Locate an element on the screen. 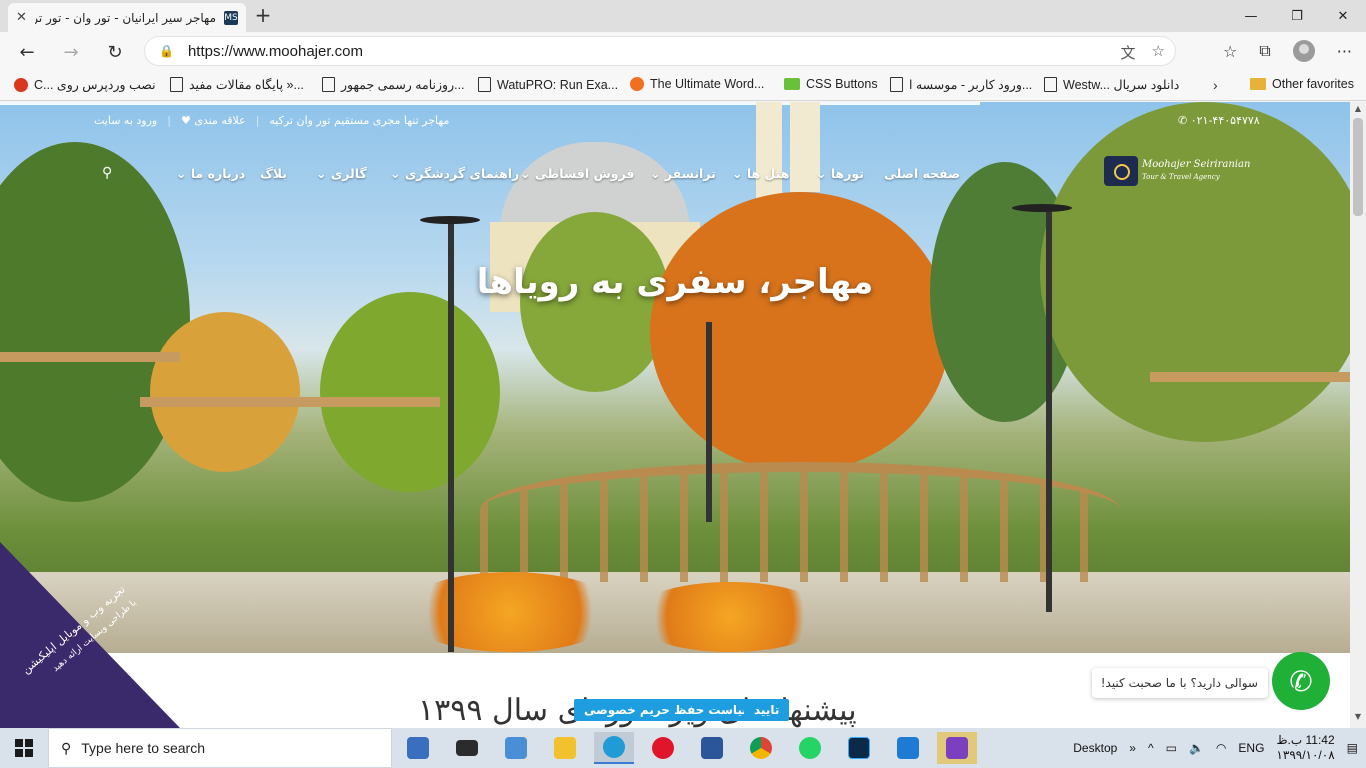 This screenshot has height=768, width=1366. favorites-list-icon: ☆ is located at coordinates (1230, 51).